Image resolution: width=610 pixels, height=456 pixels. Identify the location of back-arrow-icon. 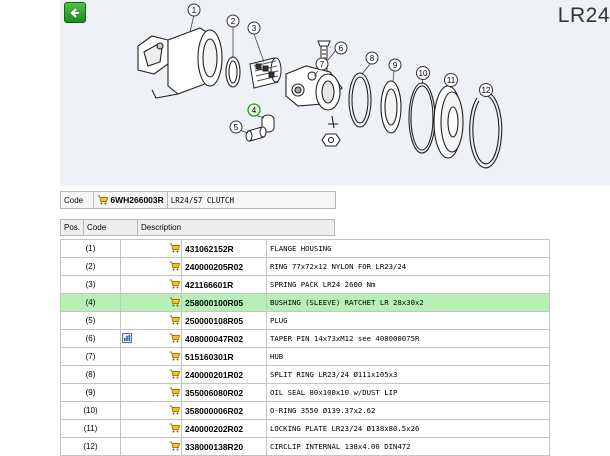
(74, 12).